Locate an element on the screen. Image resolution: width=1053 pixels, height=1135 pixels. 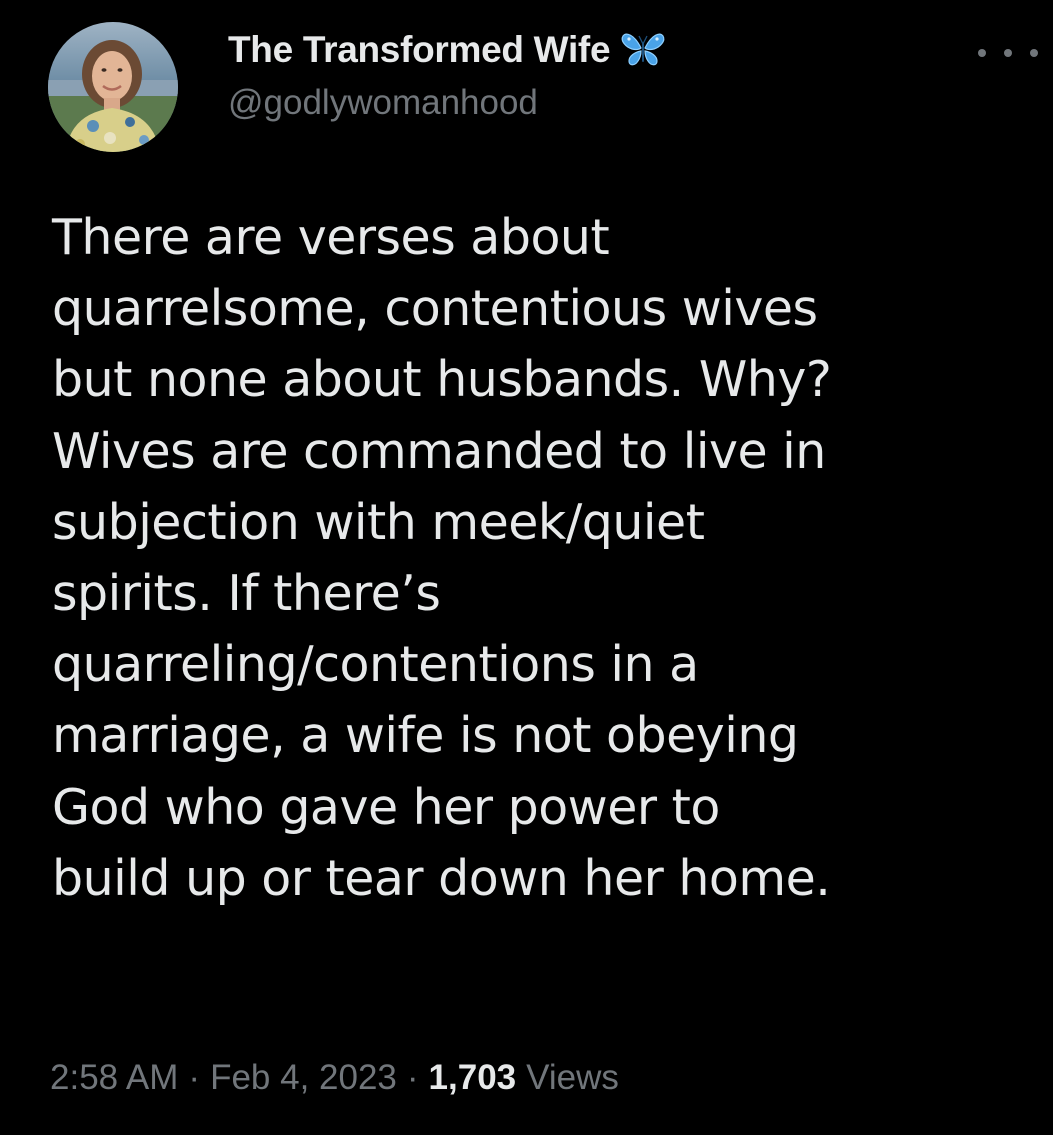
author-handle: @godlywomanhood is located at coordinates (447, 103).